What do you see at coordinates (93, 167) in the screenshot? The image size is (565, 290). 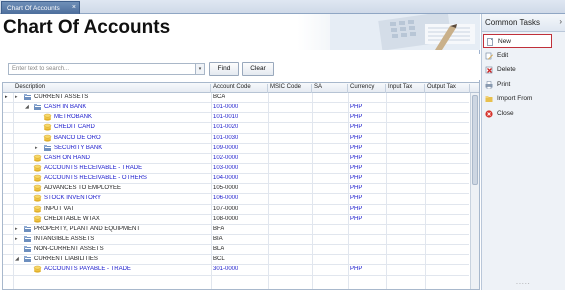 I see `cell-description: ACCOUNTS RECEIVABLE - TRADE` at bounding box center [93, 167].